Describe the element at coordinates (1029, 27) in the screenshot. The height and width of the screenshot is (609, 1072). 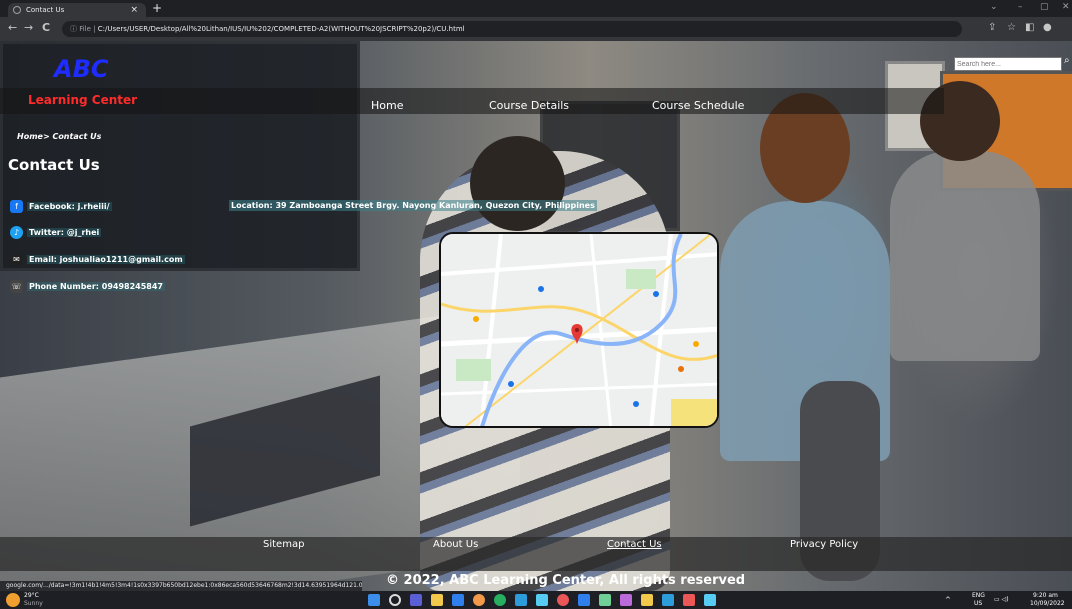
I see `side-panel-icon: ◧` at that location.